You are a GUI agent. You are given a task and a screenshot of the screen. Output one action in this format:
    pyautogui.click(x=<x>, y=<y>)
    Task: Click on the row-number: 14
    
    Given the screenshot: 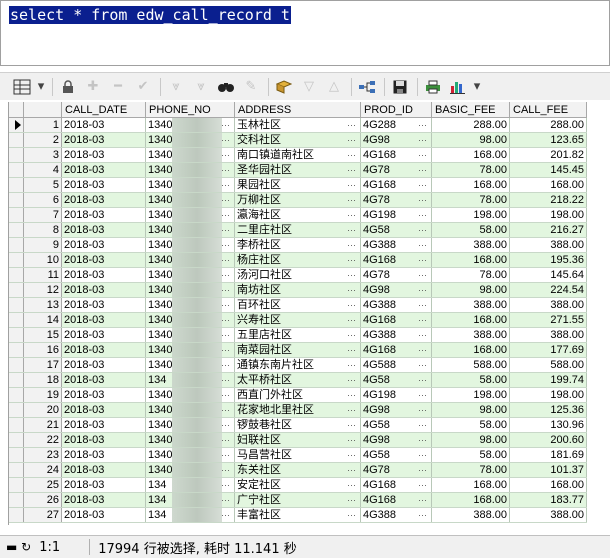 What is the action you would take?
    pyautogui.click(x=42, y=320)
    